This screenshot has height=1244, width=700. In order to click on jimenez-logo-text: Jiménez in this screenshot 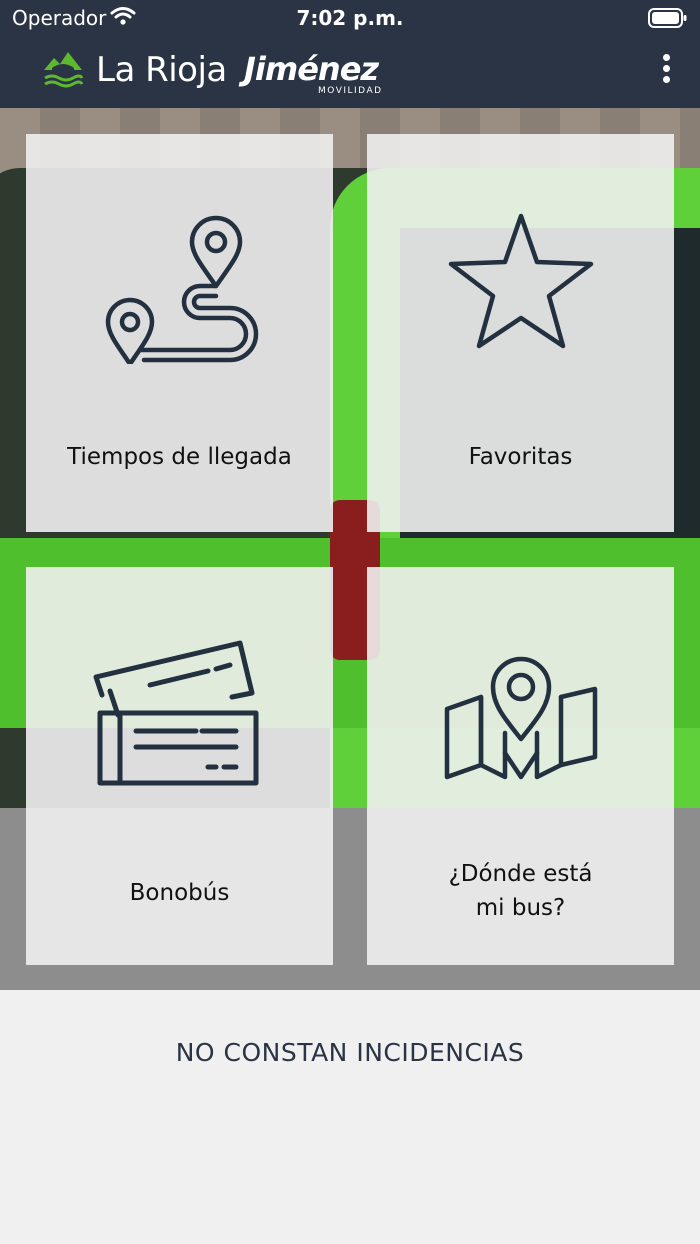, I will do `click(311, 69)`.